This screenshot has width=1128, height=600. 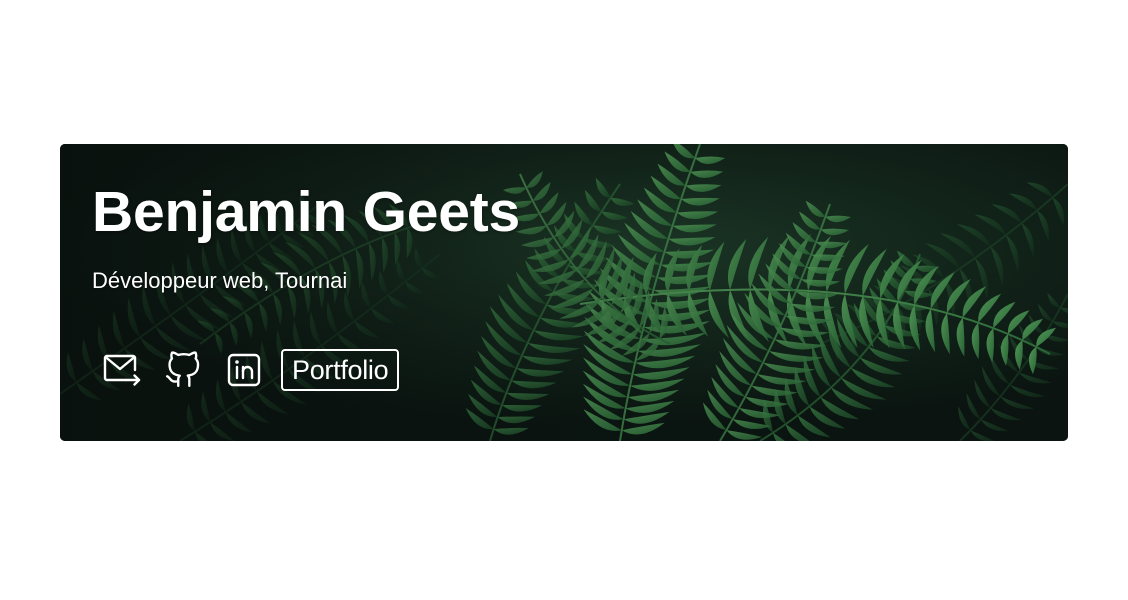 I want to click on email-link, so click(x=122, y=370).